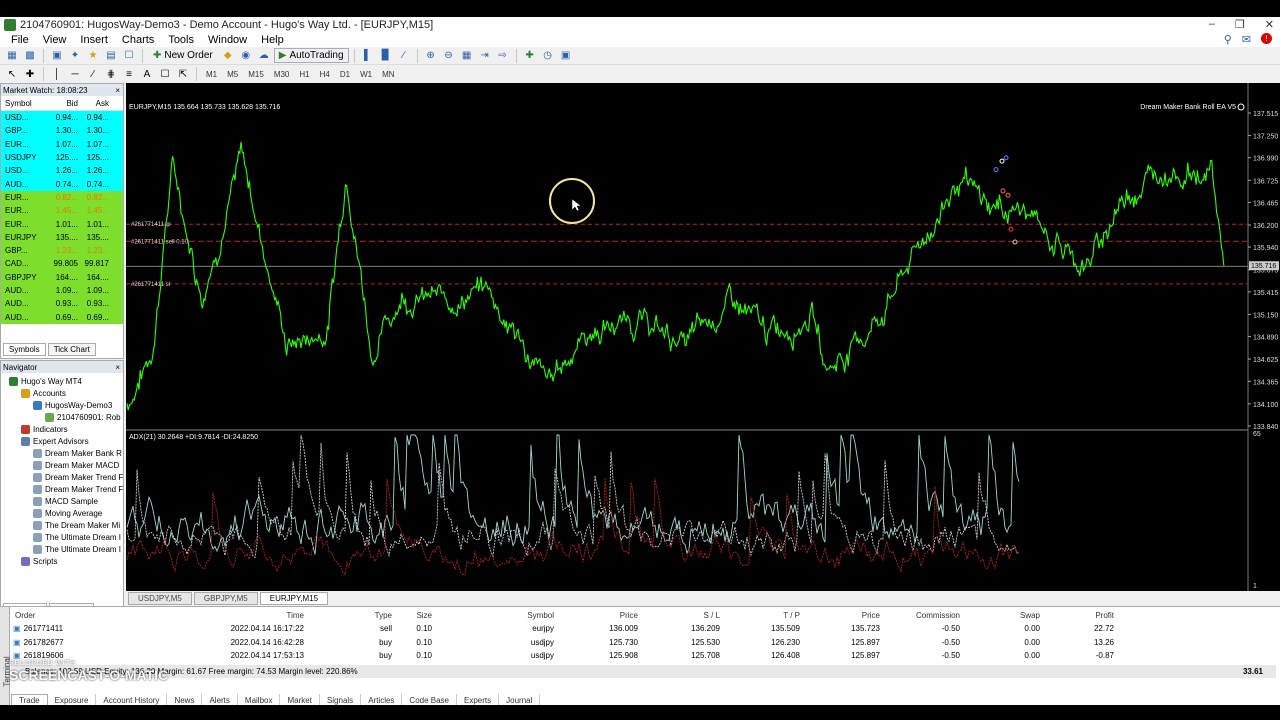 This screenshot has width=1280, height=720. Describe the element at coordinates (30, 74) in the screenshot. I see `crosshair-icon: ✚` at that location.